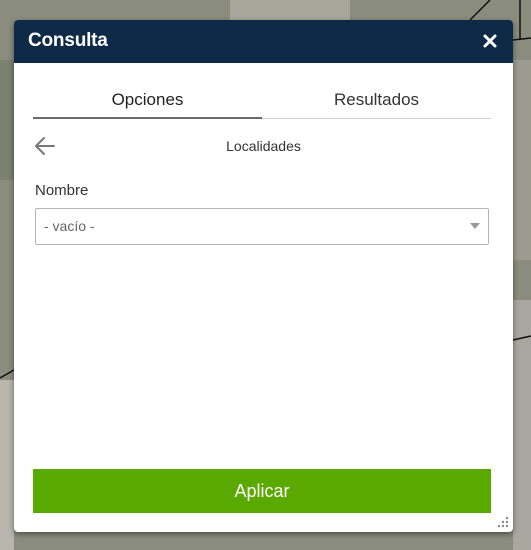  What do you see at coordinates (475, 226) in the screenshot?
I see `chevron-down-icon` at bounding box center [475, 226].